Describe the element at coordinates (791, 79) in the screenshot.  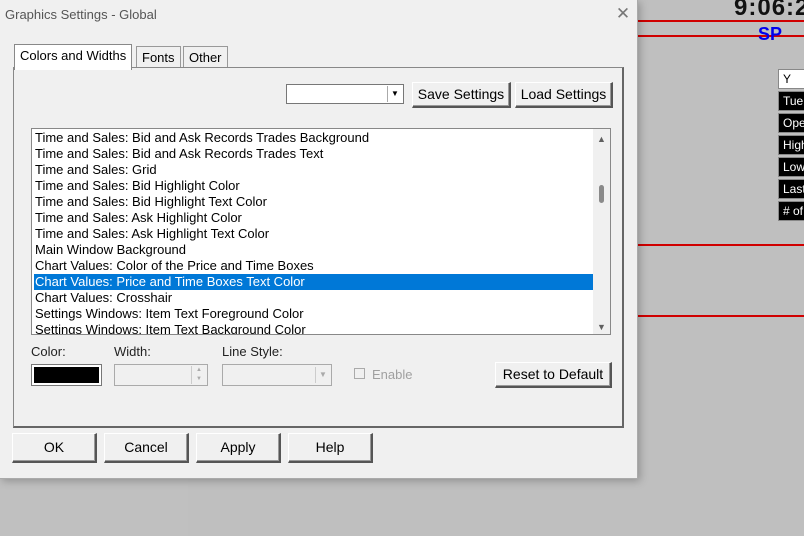
I see `data-row: Y` at that location.